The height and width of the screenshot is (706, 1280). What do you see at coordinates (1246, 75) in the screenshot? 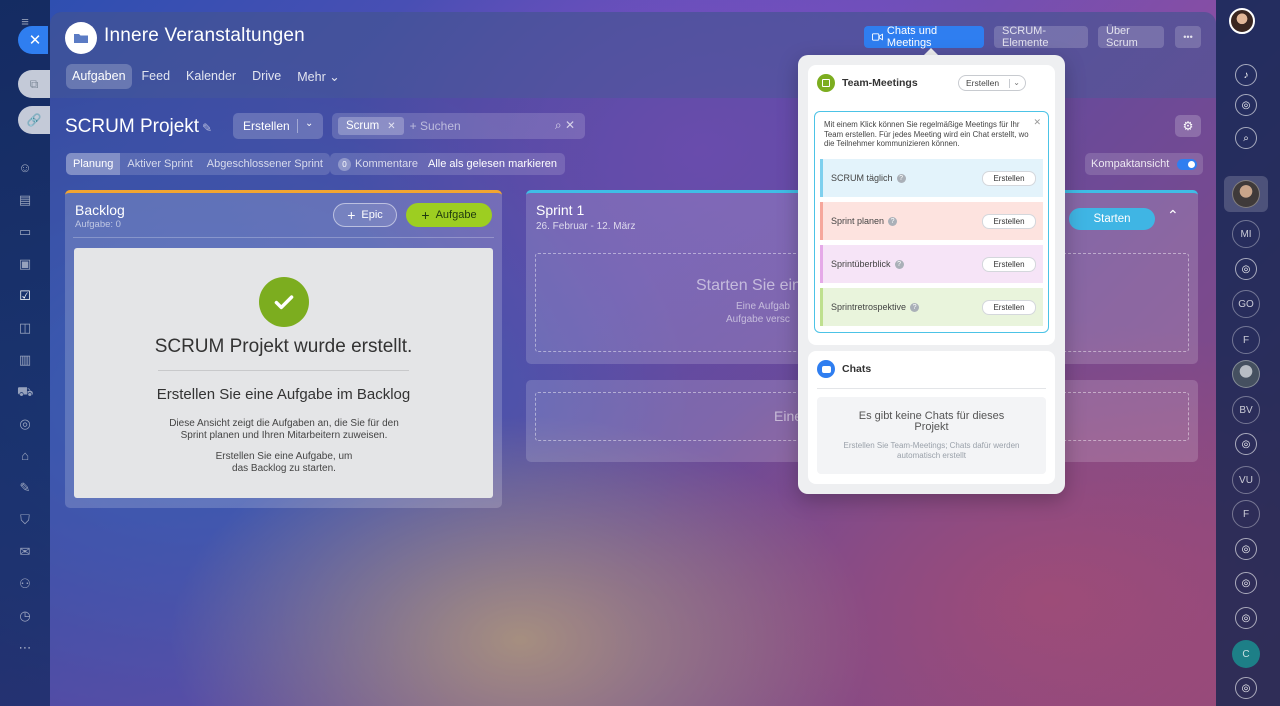
I see `bell-icon: ♪` at bounding box center [1246, 75].